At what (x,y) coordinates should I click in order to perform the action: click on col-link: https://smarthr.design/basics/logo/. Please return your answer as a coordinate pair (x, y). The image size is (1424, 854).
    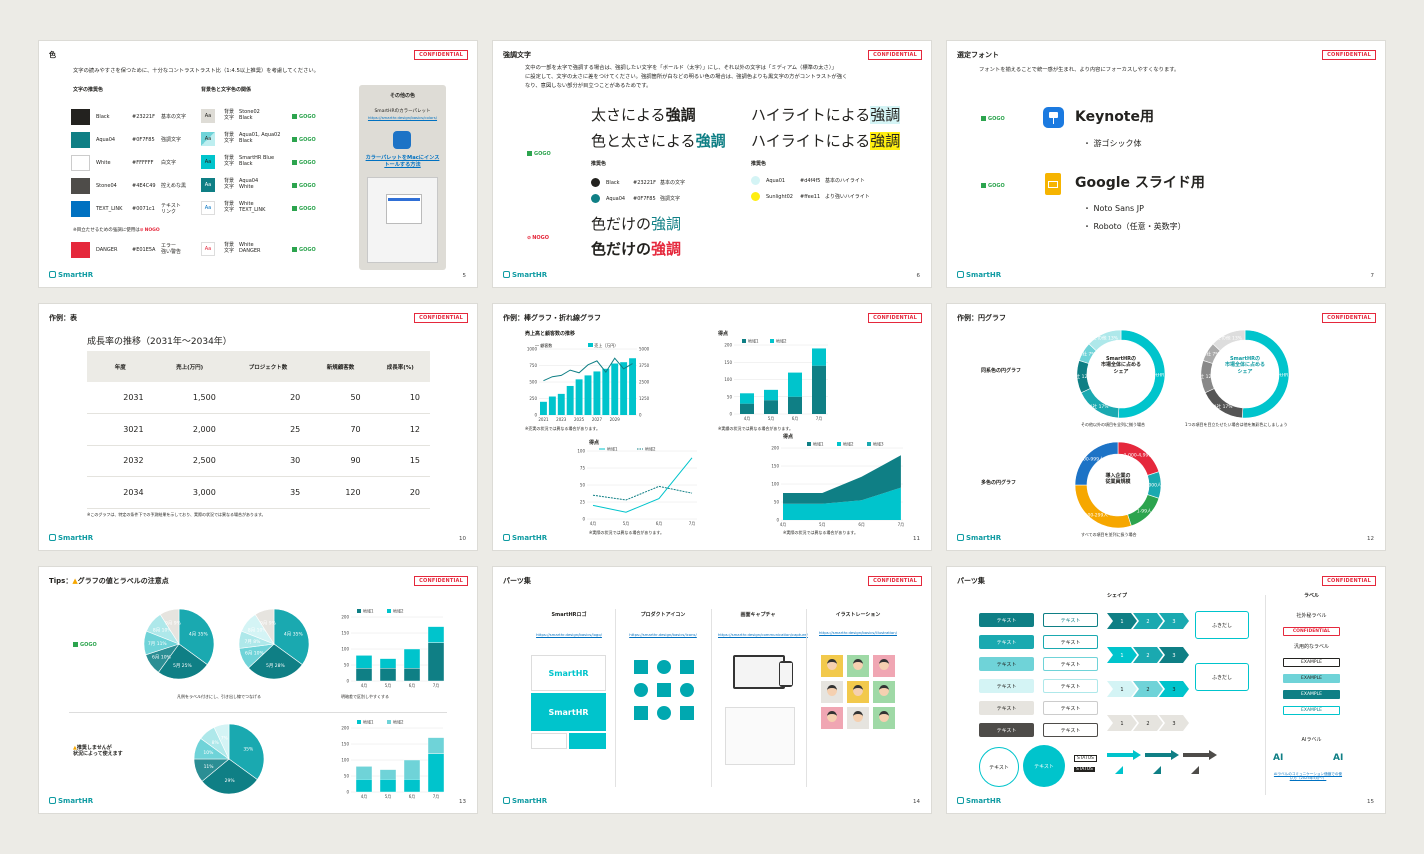
    Looking at the image, I should click on (569, 635).